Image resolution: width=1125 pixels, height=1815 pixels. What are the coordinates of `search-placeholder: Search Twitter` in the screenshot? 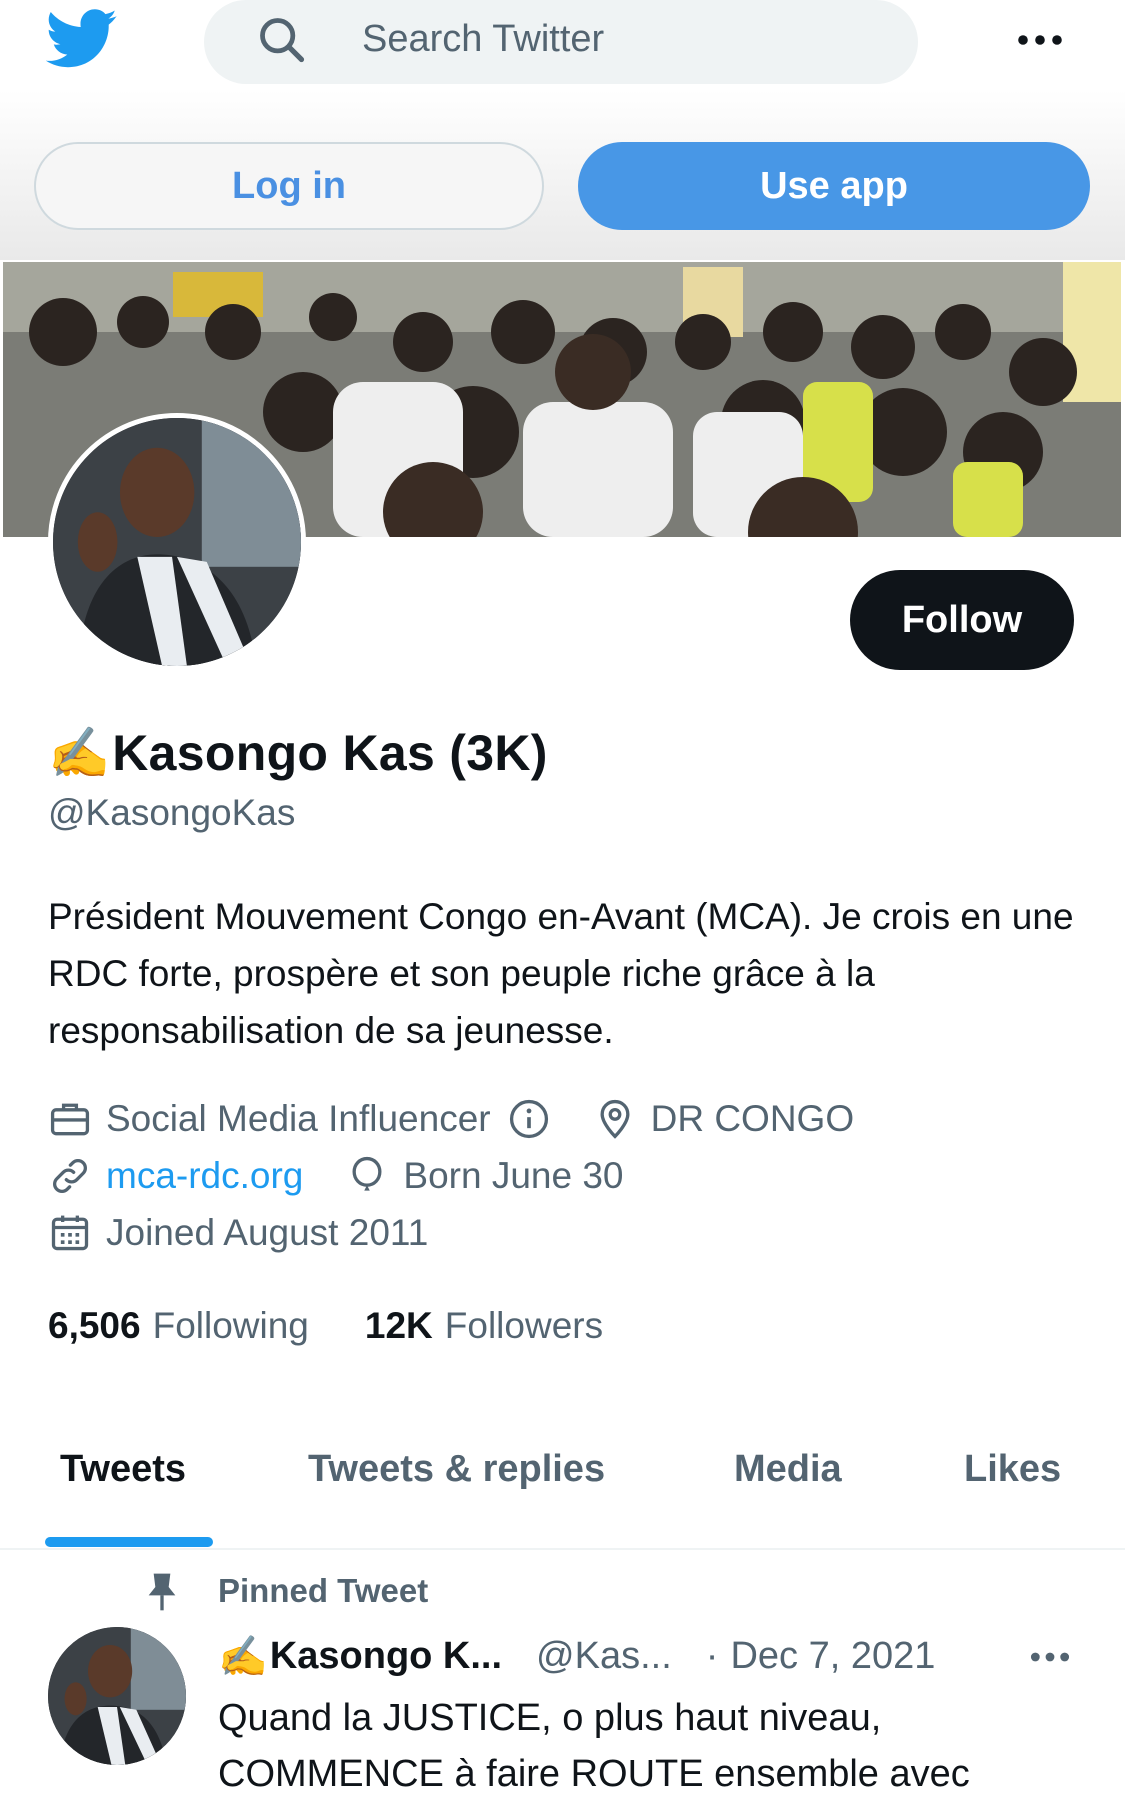 It's located at (483, 39).